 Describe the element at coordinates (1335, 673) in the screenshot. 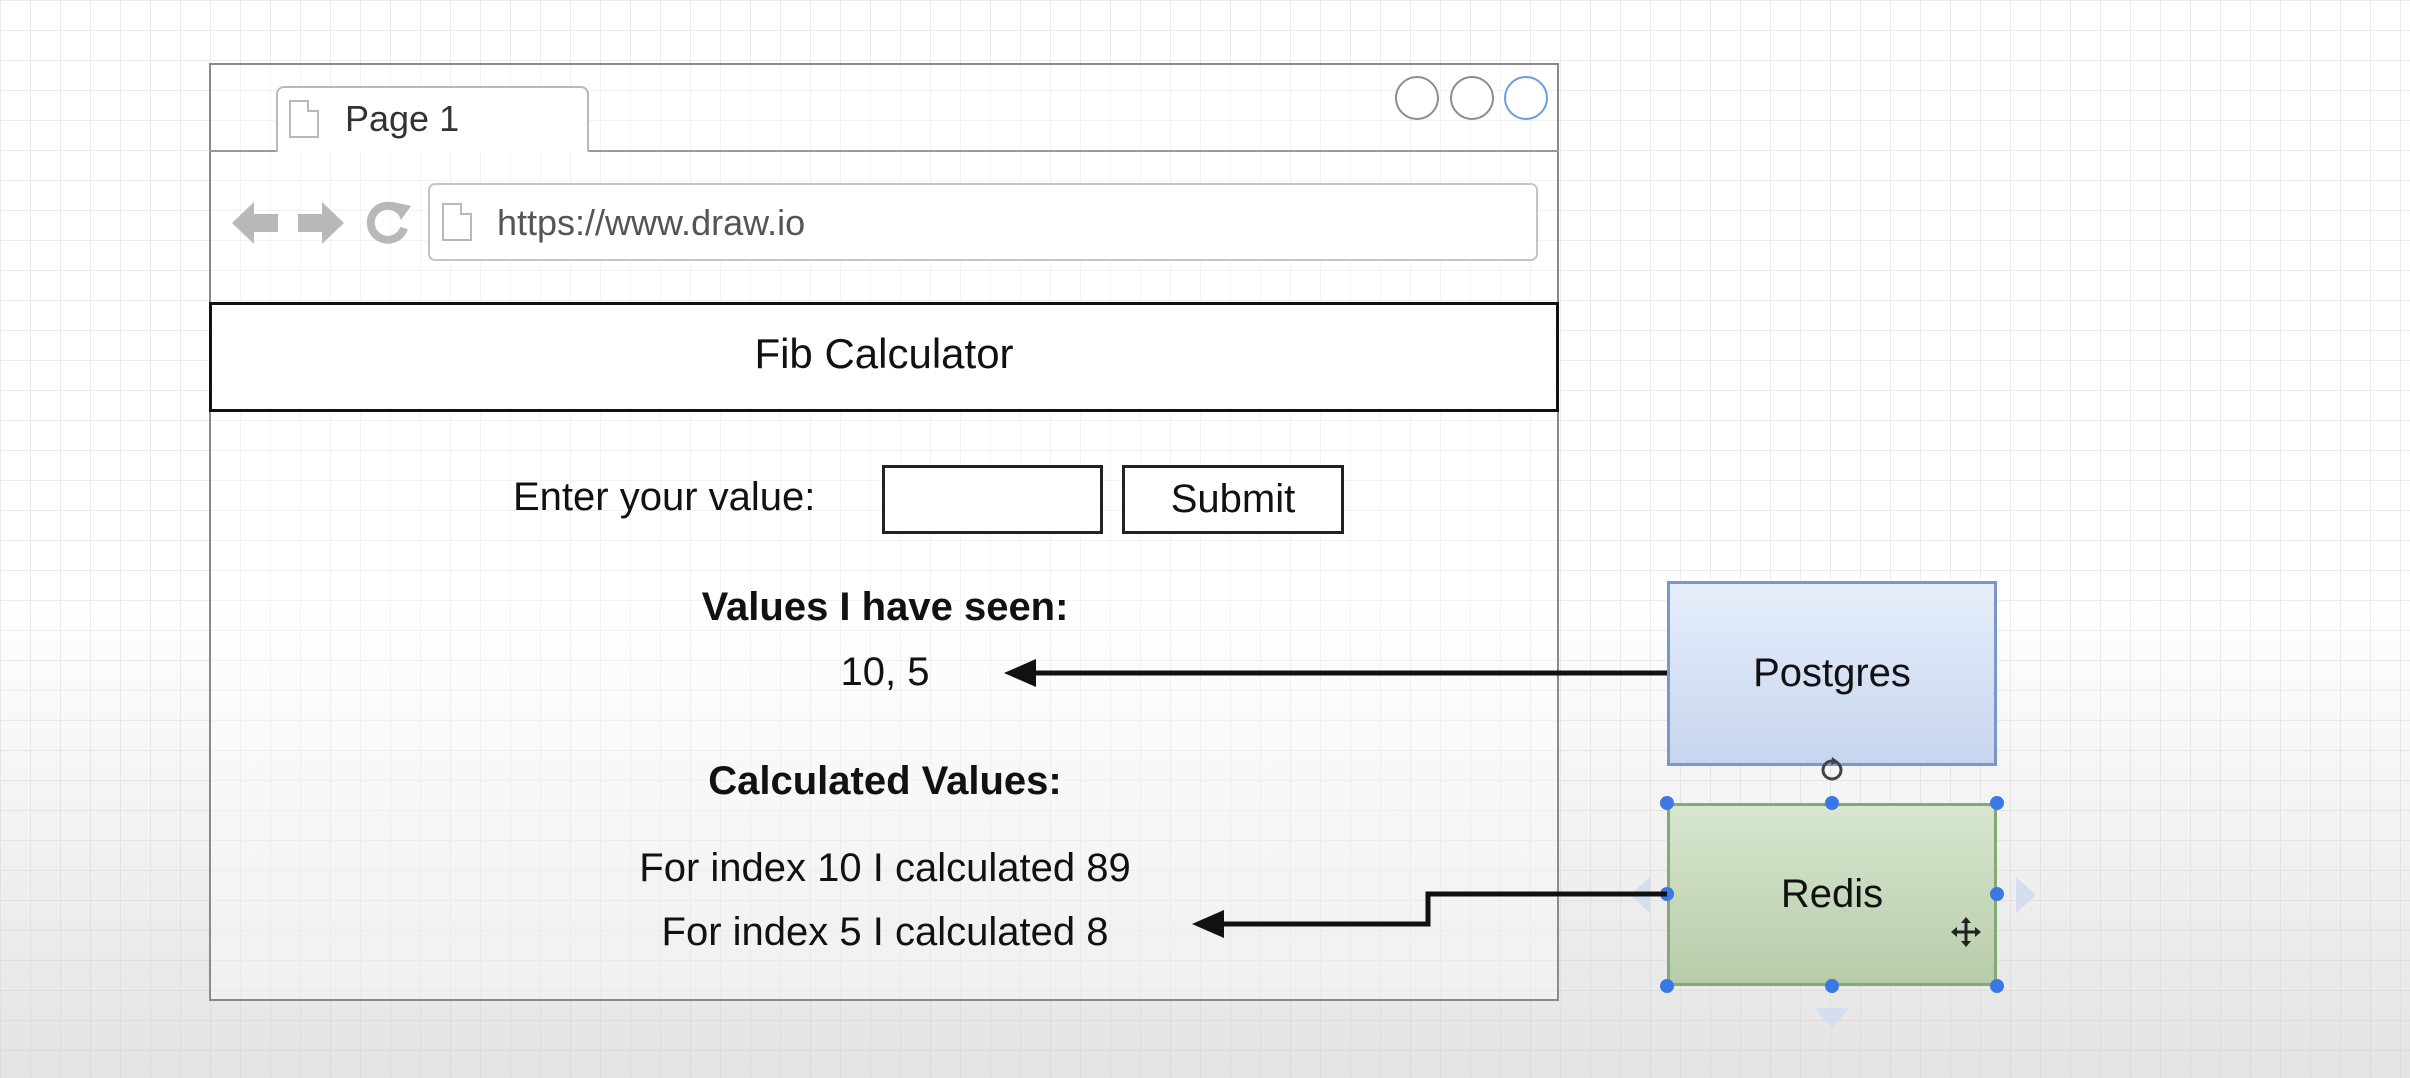

I see `postgres-to-seen-arrow` at that location.